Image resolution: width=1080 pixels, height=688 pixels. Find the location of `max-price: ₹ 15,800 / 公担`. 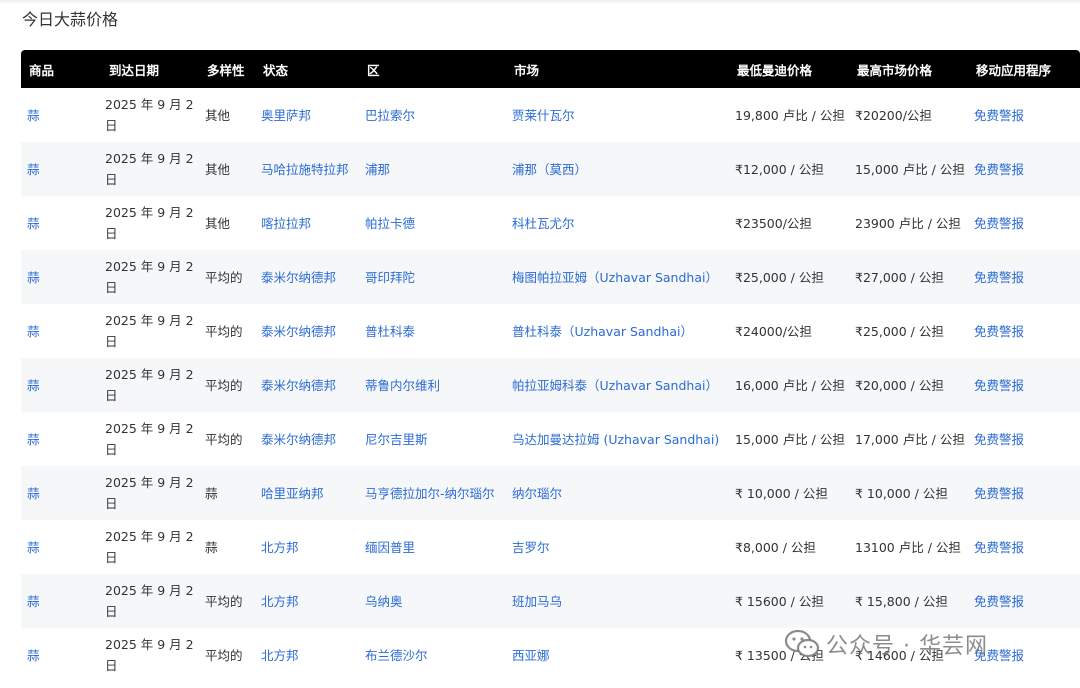

max-price: ₹ 15,800 / 公担 is located at coordinates (901, 601).